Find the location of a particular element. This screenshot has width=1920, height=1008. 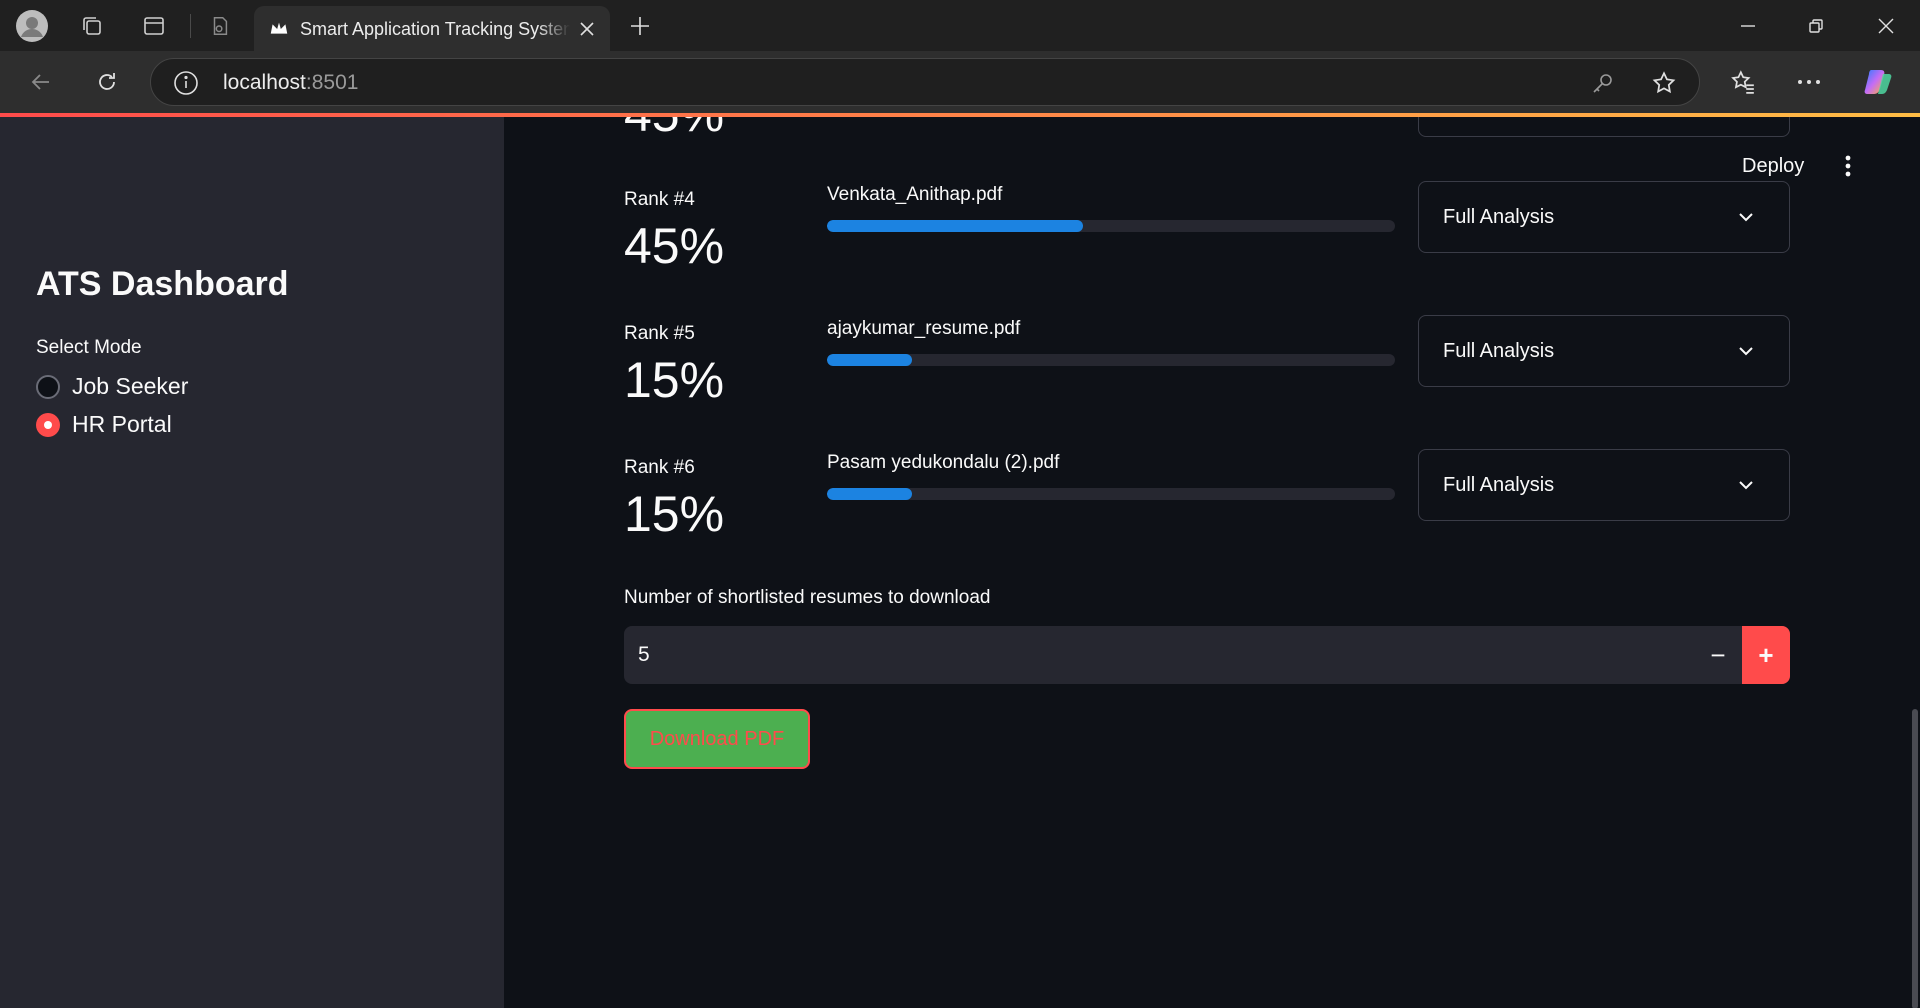

file-block: ajaykumar_resume.pdf is located at coordinates (1111, 342).